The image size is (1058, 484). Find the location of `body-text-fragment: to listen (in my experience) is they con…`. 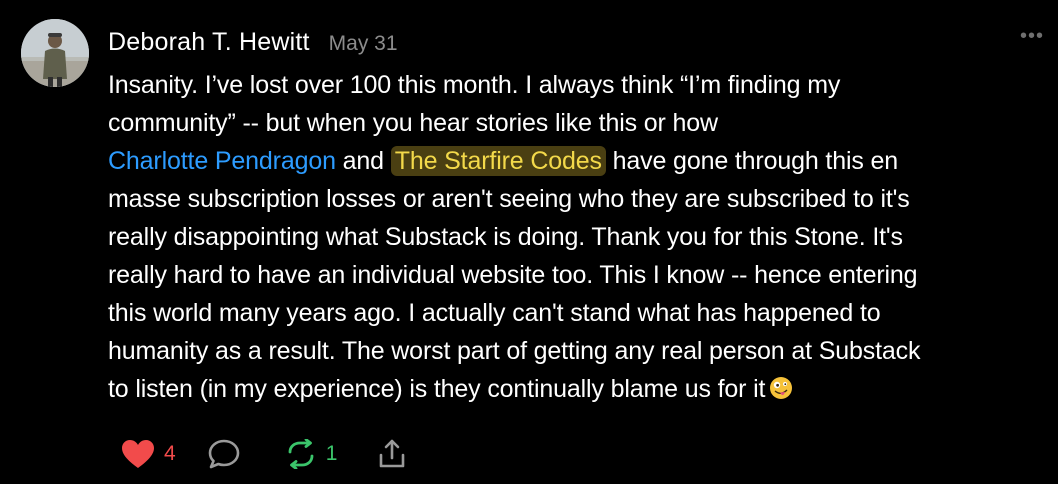

body-text-fragment: to listen (in my experience) is they con… is located at coordinates (437, 389).